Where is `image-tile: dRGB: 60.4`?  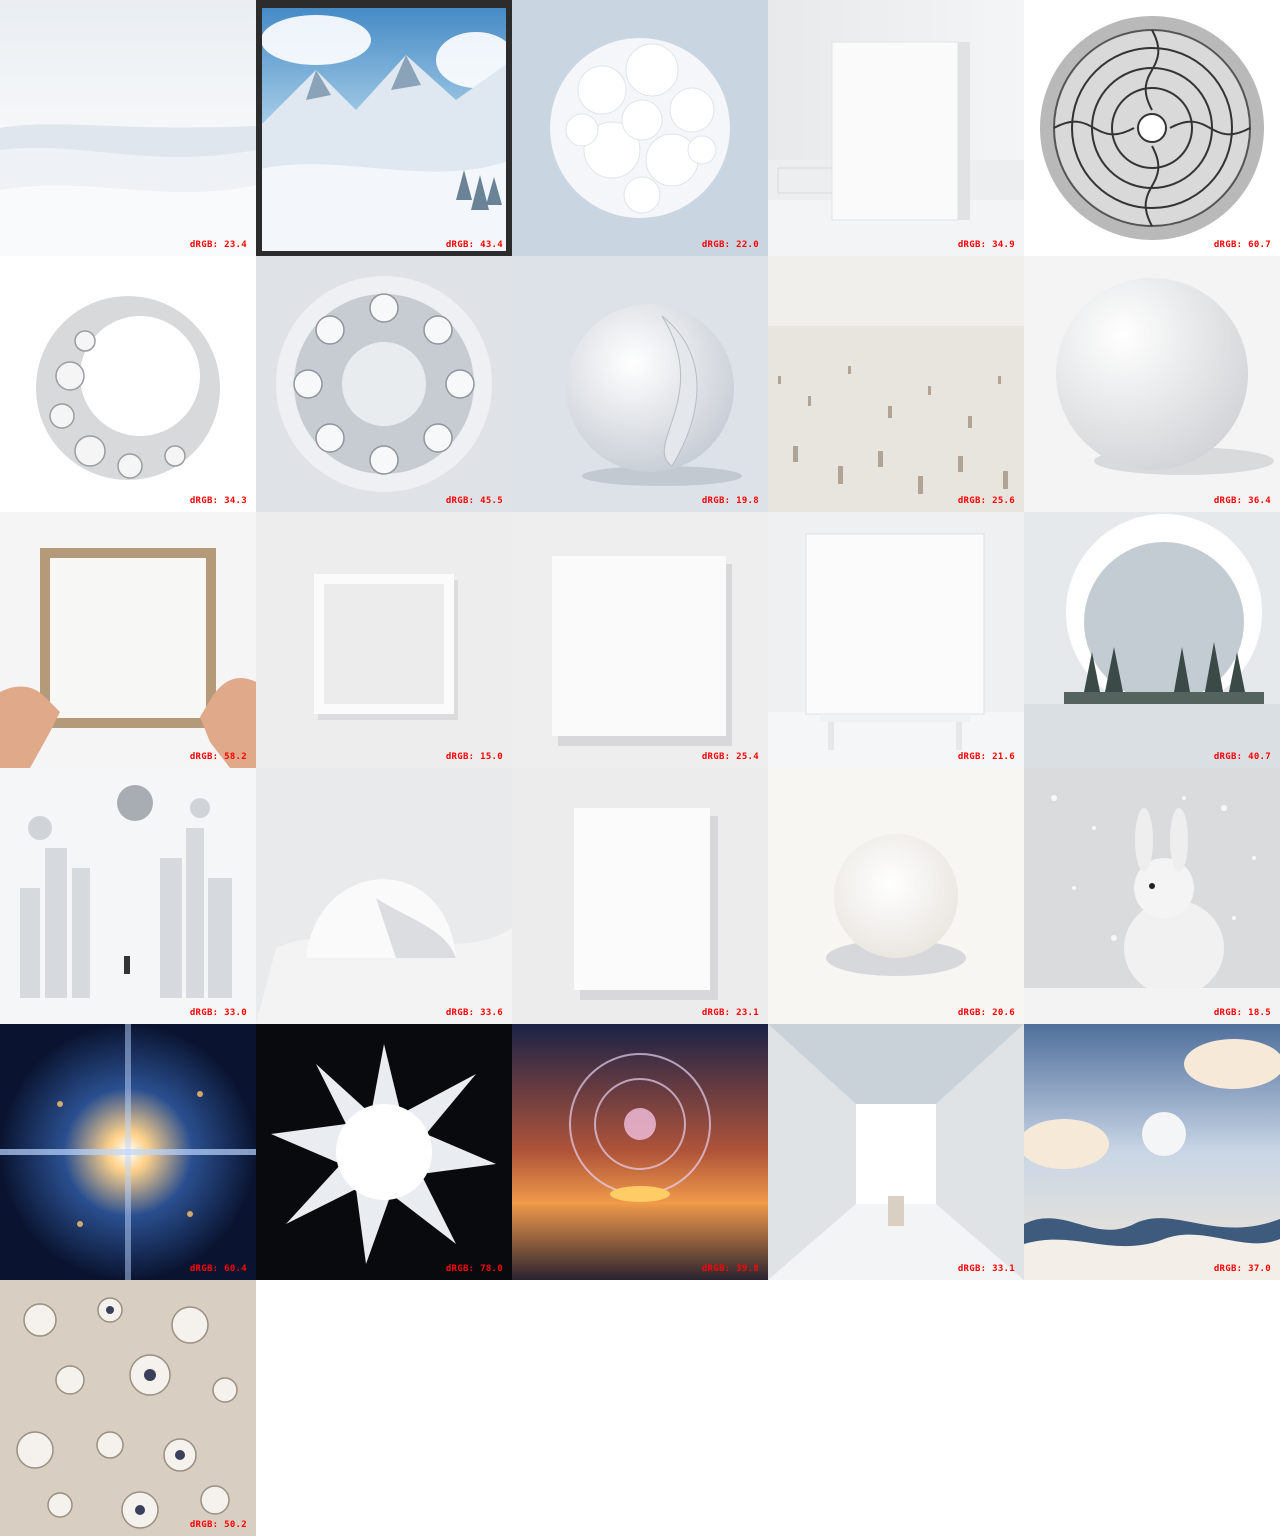
image-tile: dRGB: 60.4 is located at coordinates (128, 1152).